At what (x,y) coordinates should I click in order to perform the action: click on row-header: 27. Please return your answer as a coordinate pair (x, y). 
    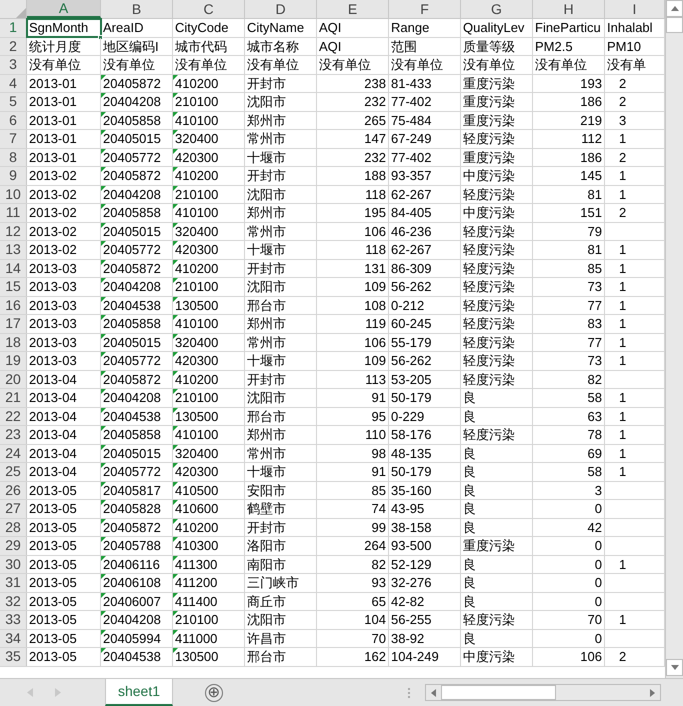
    Looking at the image, I should click on (13, 509).